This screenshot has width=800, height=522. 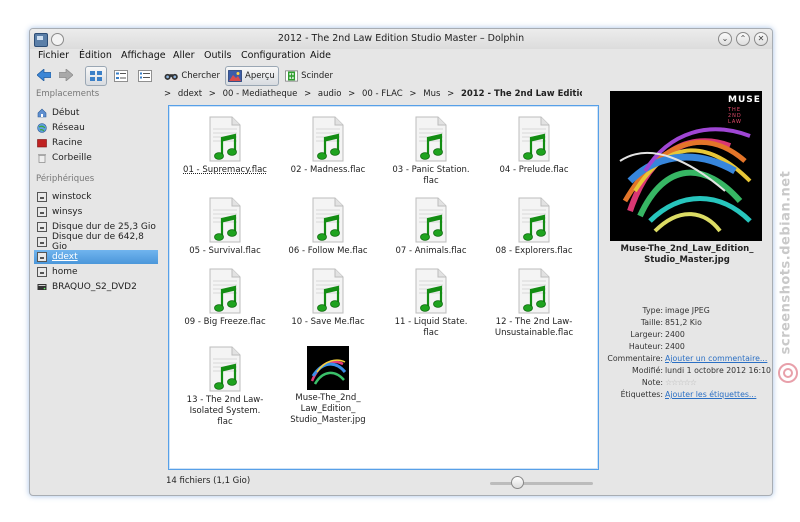 I want to click on icons-view-icon, so click(x=96, y=76).